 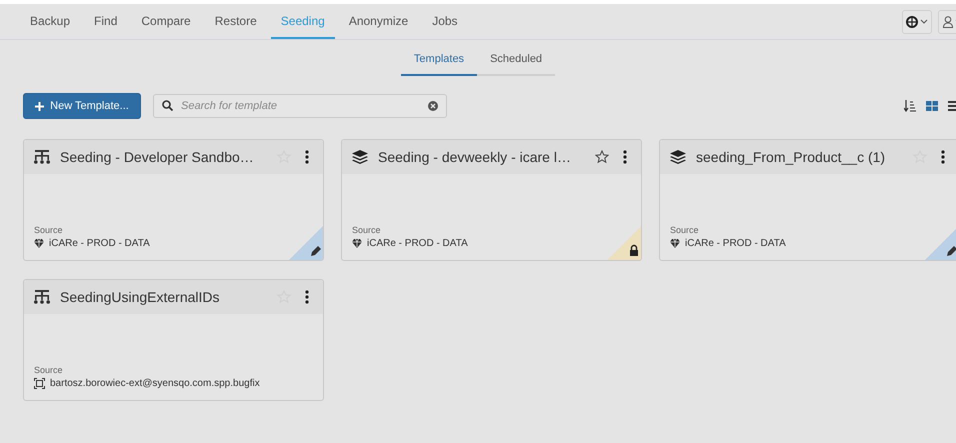 What do you see at coordinates (167, 105) in the screenshot?
I see `search-icon` at bounding box center [167, 105].